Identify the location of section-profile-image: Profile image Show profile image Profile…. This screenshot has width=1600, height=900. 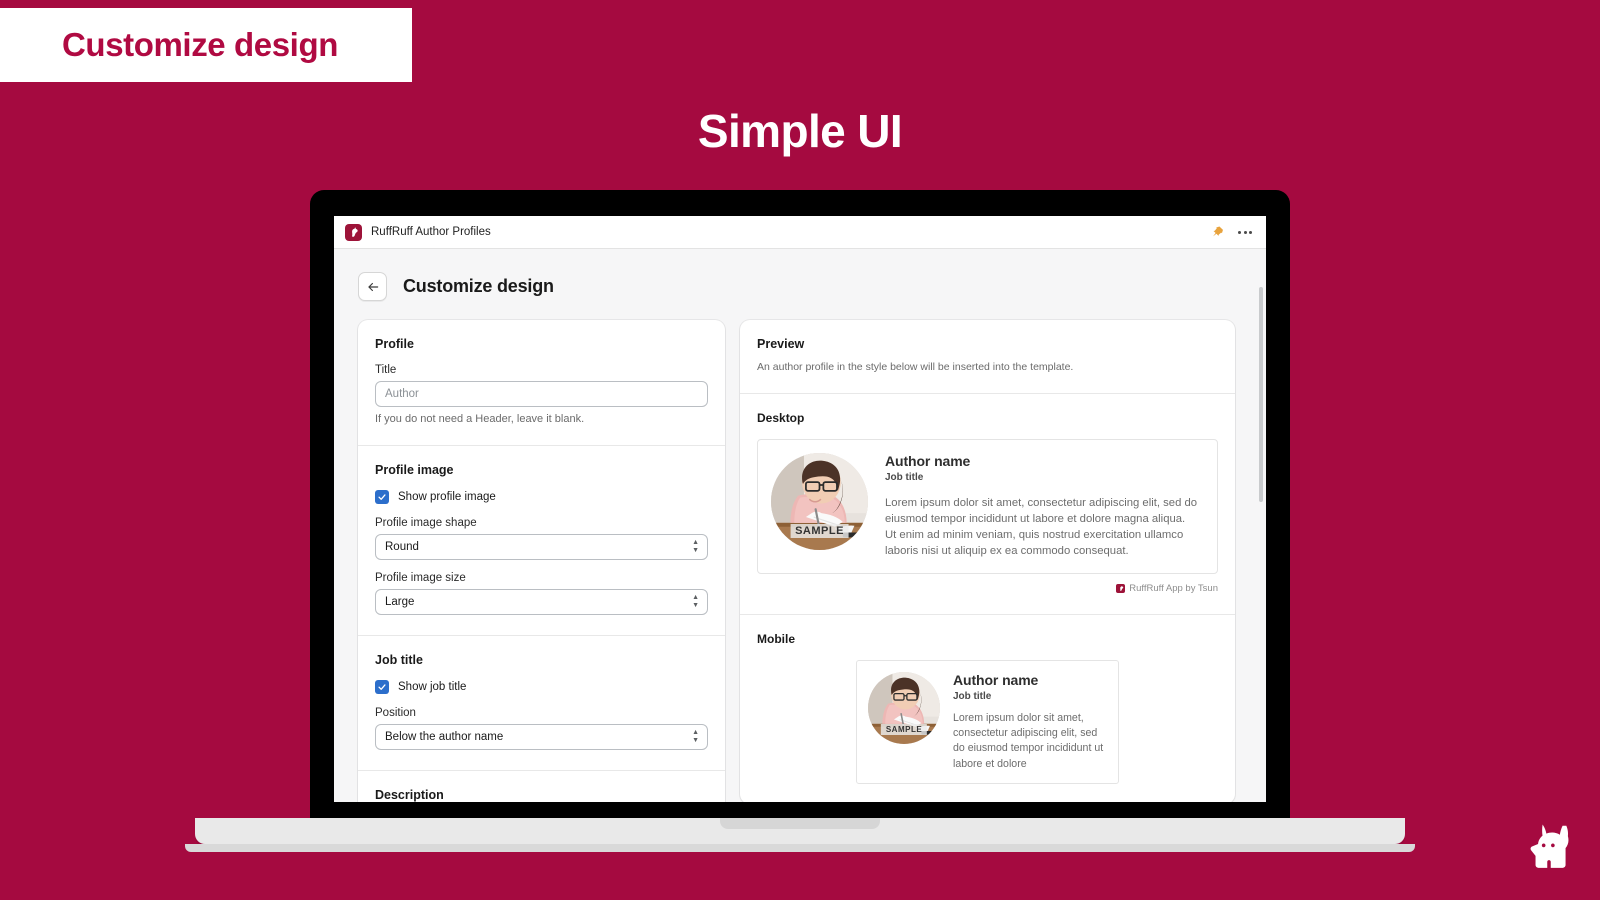
(541, 540).